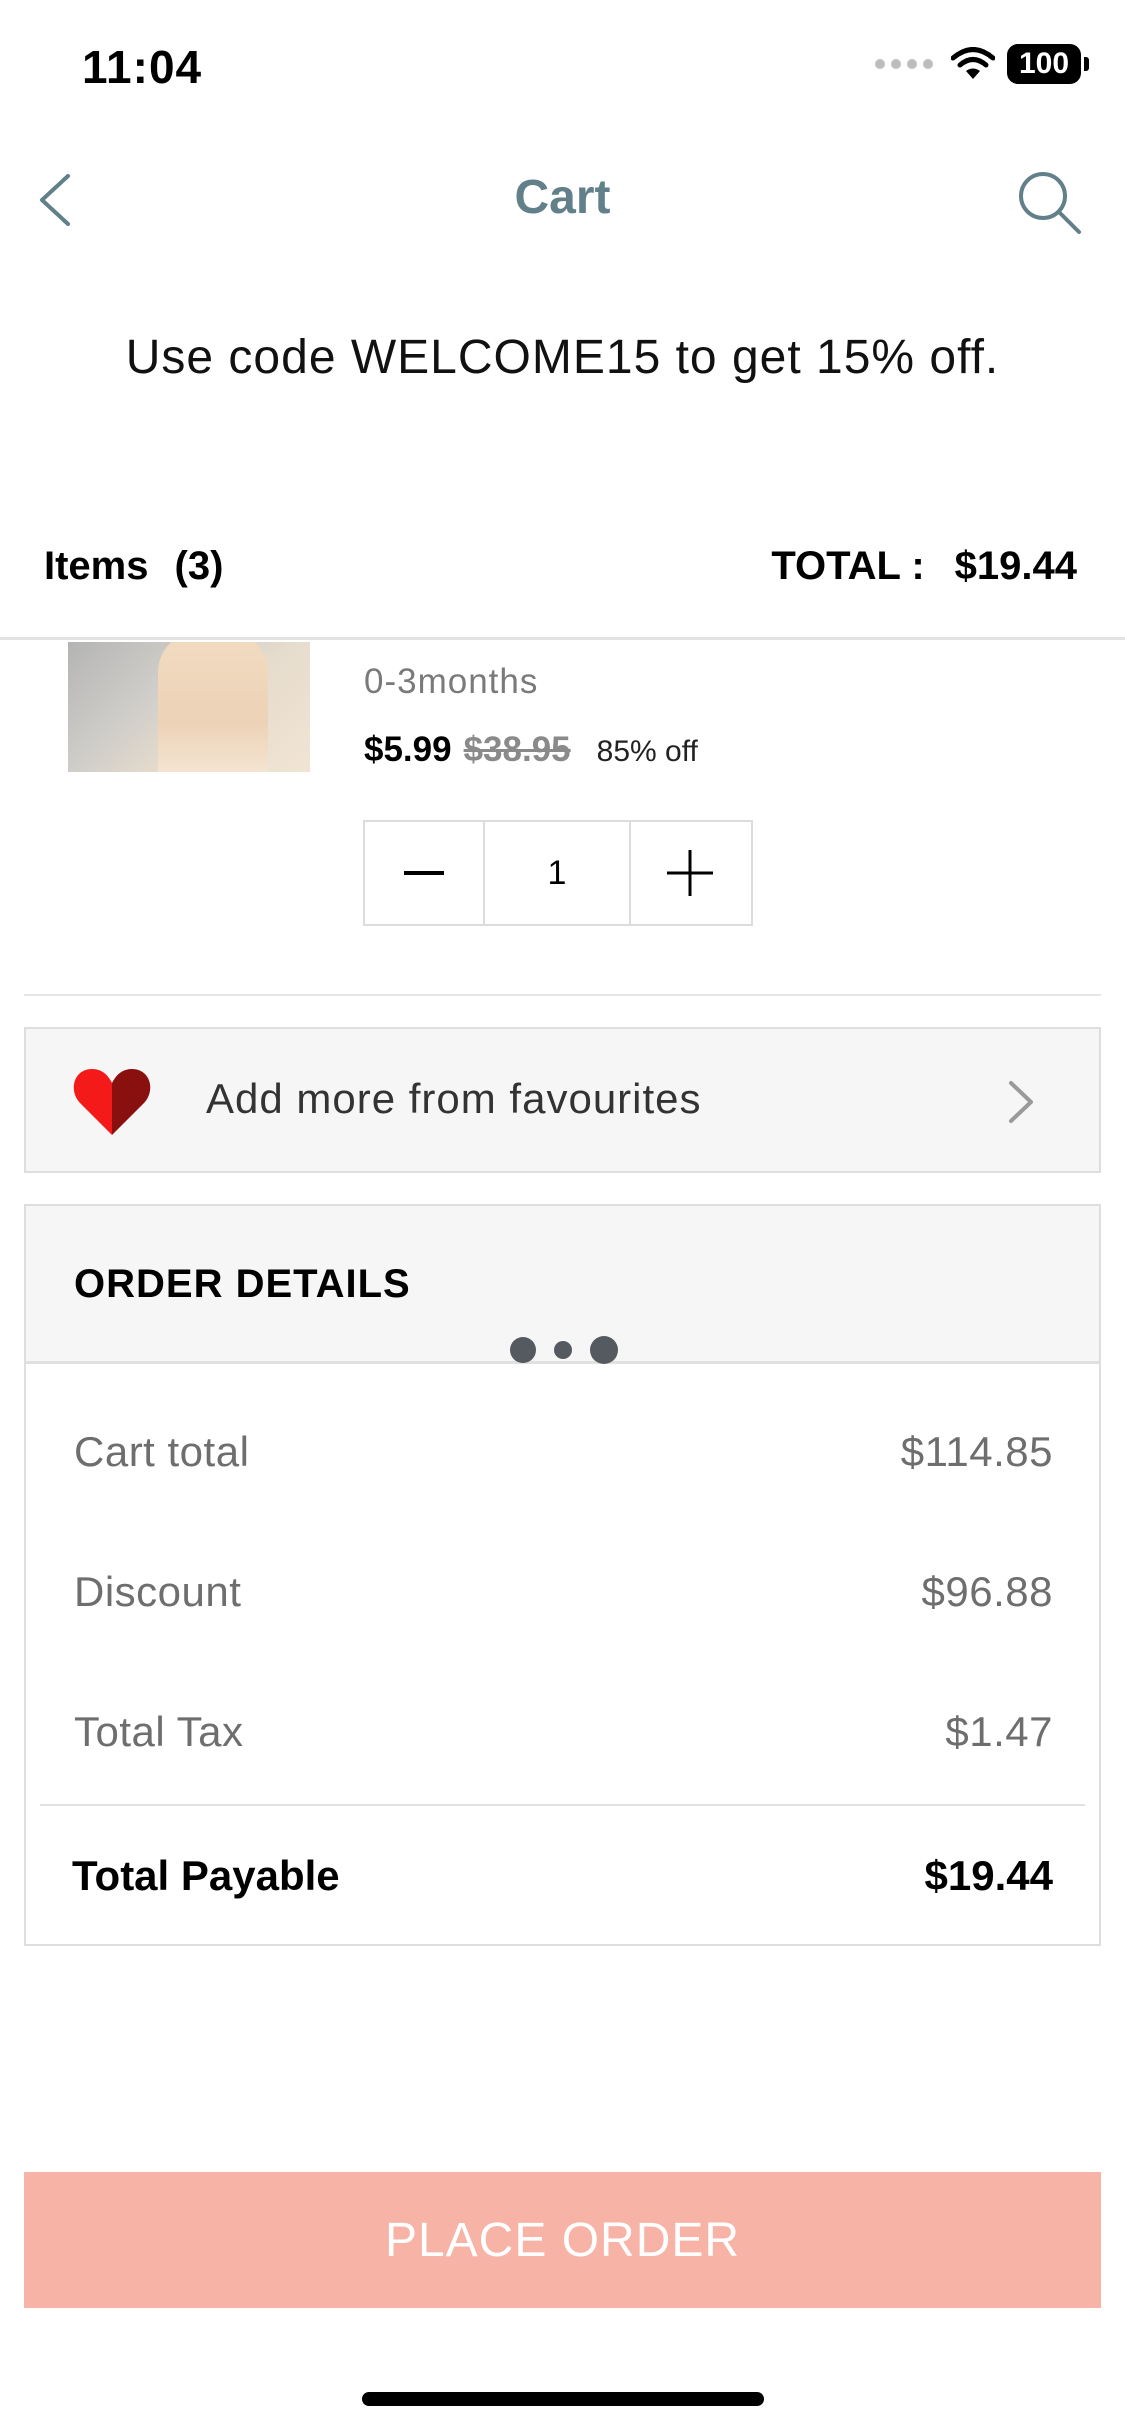  I want to click on increase-quantity-button, so click(690, 873).